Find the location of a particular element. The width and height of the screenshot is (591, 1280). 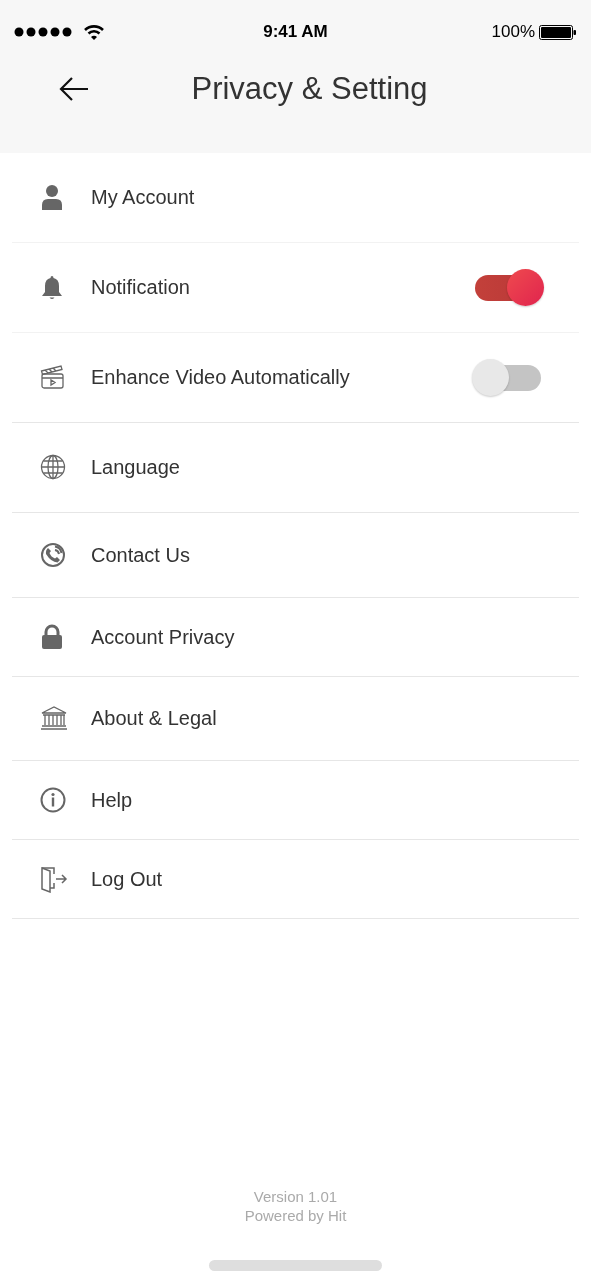

row-label: My Account is located at coordinates (143, 197).